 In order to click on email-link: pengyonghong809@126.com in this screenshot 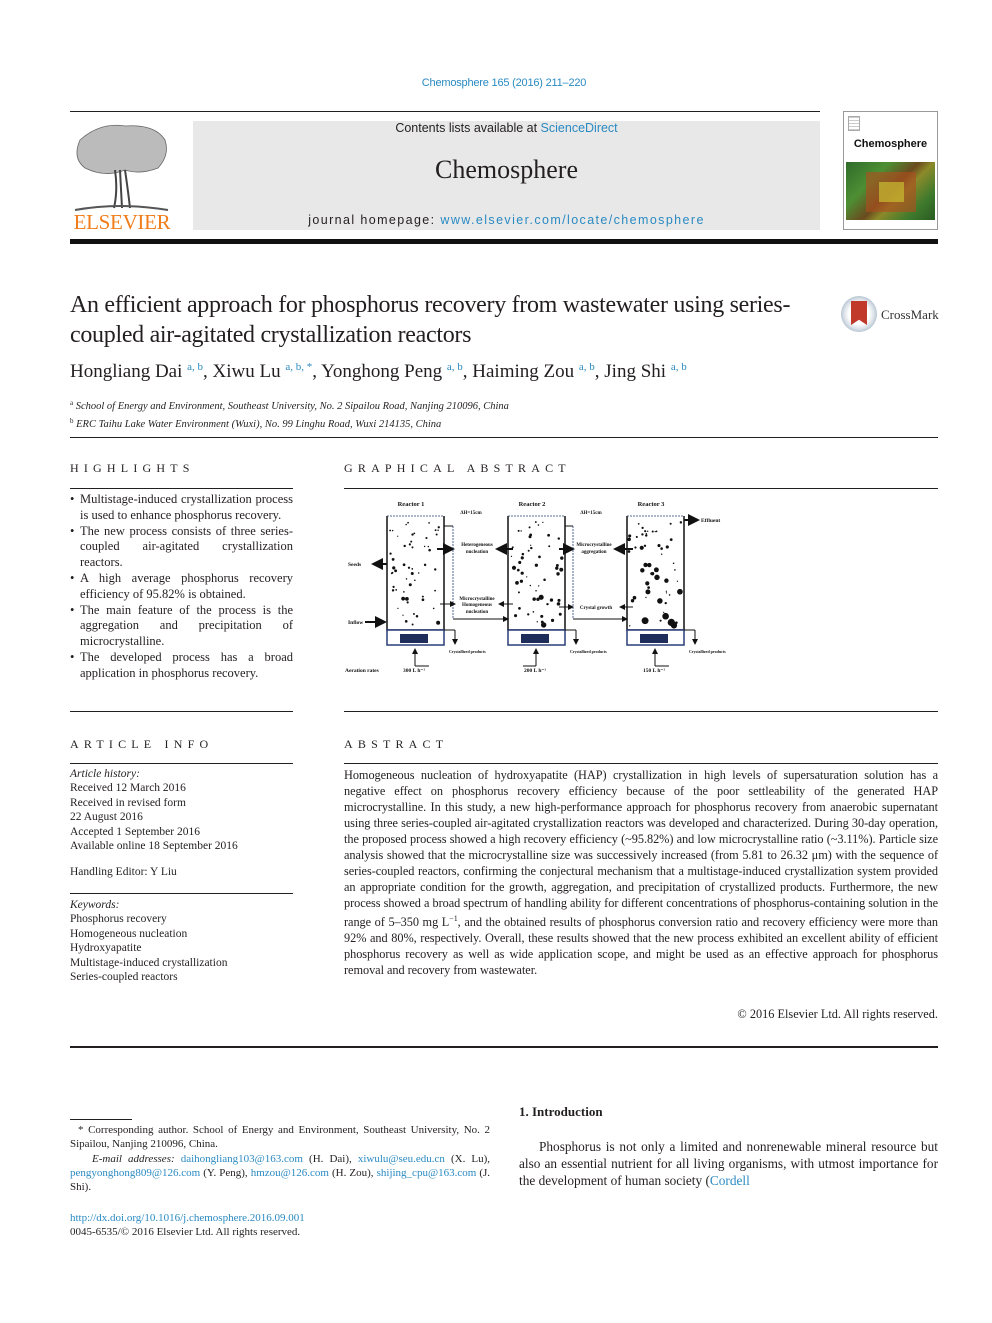, I will do `click(135, 1173)`.